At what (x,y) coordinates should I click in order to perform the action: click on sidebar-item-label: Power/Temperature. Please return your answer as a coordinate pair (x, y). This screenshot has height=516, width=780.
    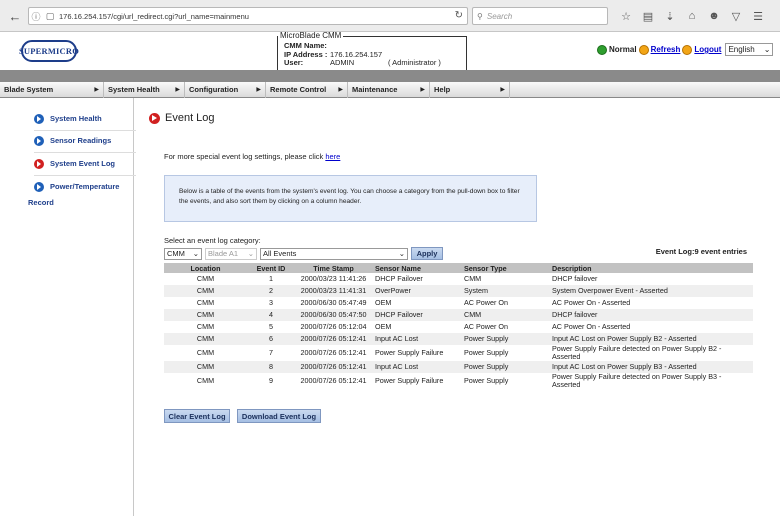
    Looking at the image, I should click on (85, 186).